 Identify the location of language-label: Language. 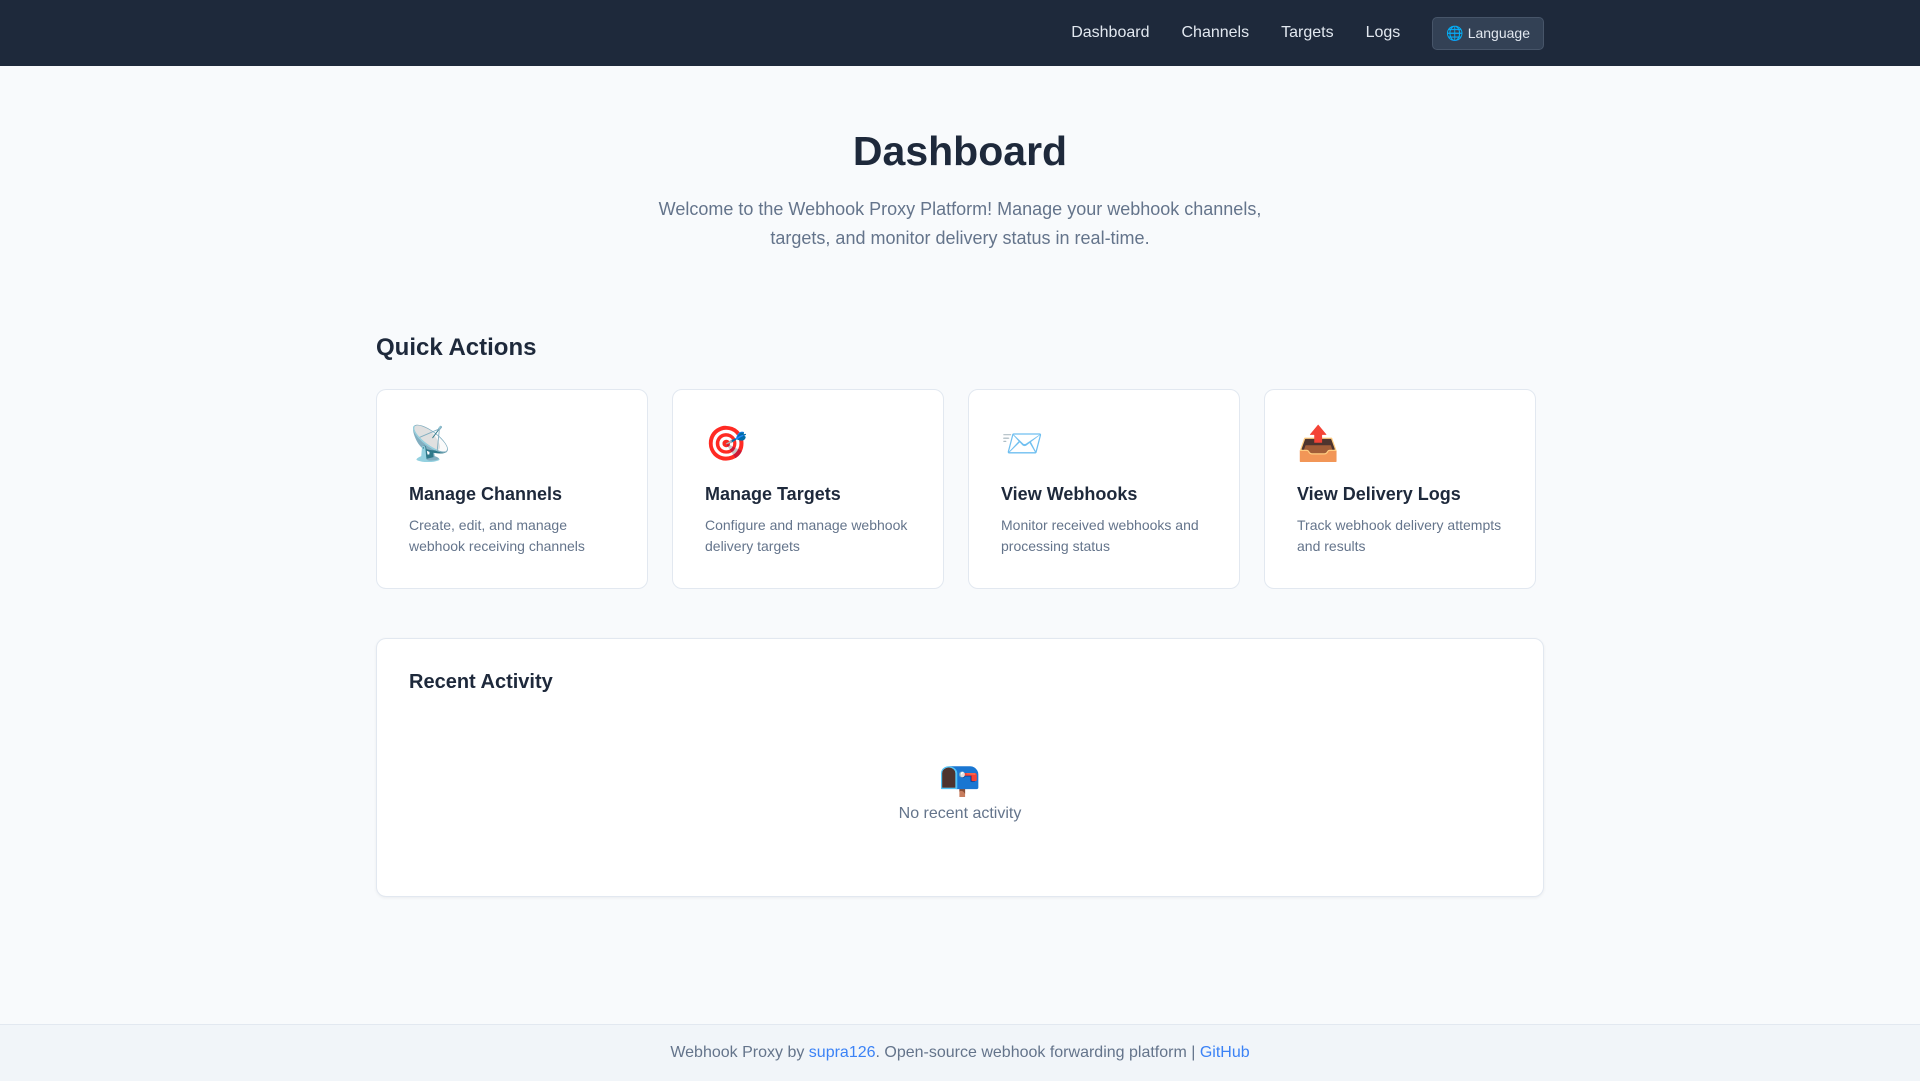
(1498, 33).